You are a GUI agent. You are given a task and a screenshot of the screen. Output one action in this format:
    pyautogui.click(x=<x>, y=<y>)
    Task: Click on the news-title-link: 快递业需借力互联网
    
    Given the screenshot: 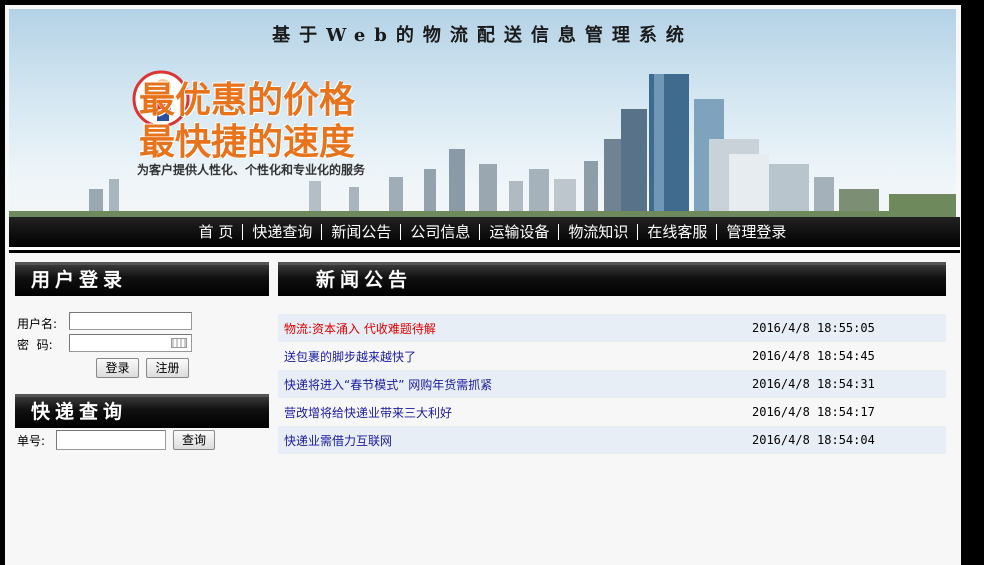 What is the action you would take?
    pyautogui.click(x=515, y=440)
    